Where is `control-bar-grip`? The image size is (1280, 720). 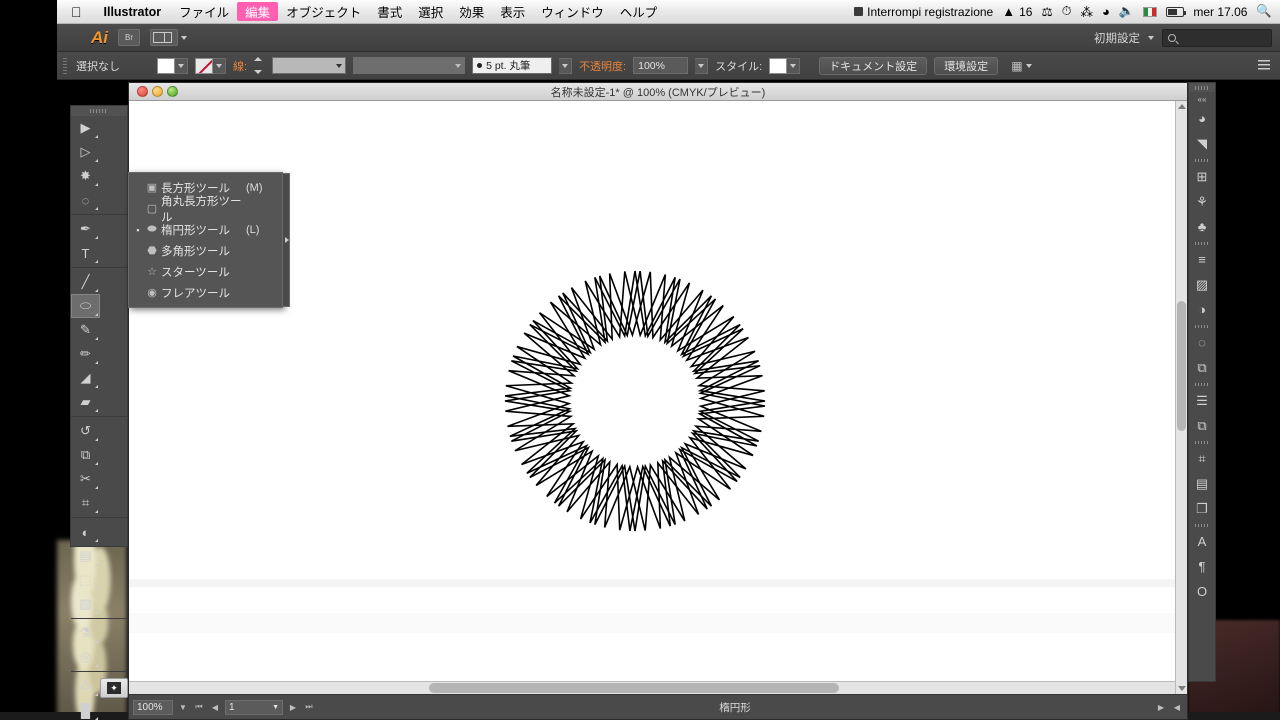
control-bar-grip is located at coordinates (65, 65).